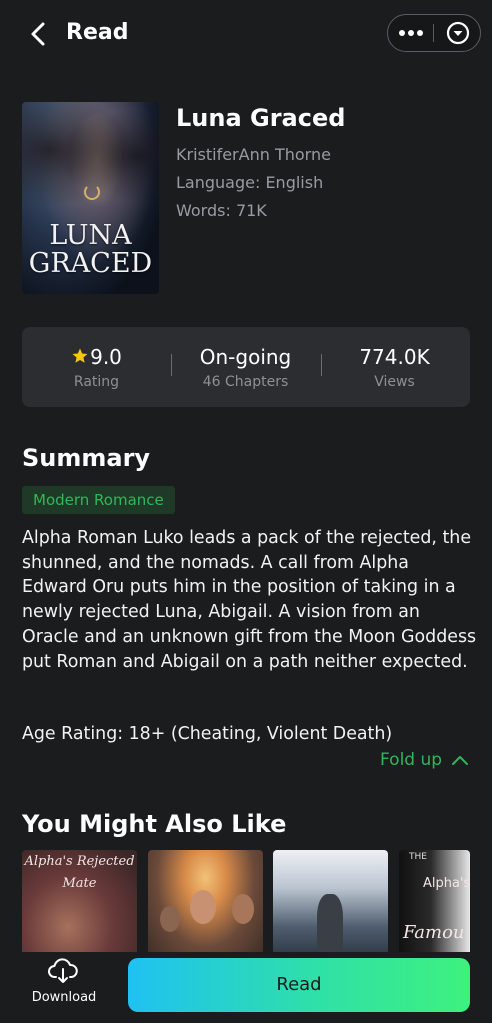 This screenshot has width=492, height=1023. I want to click on book-author: KristiferAnn Thorne, so click(253, 155).